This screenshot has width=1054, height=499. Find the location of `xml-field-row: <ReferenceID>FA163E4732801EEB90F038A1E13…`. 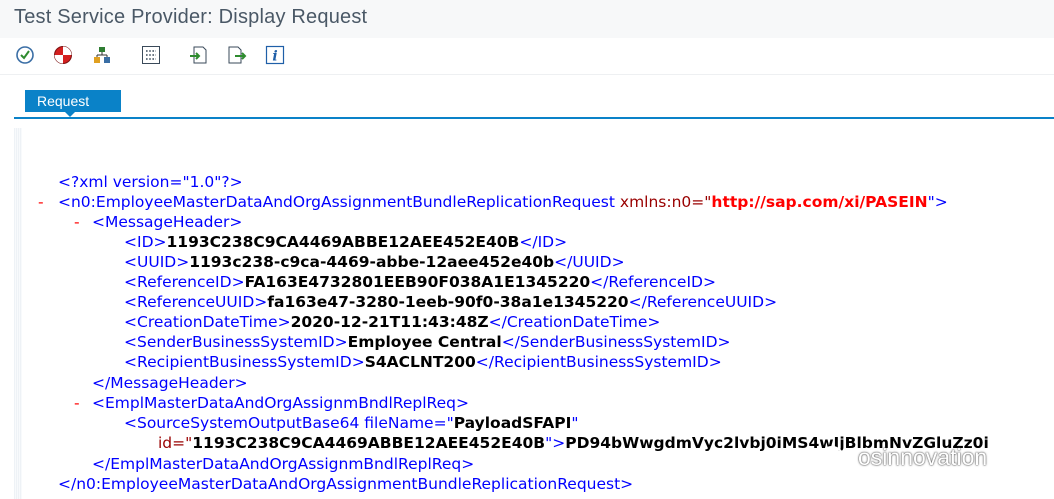

xml-field-row: <ReferenceID>FA163E4732801EEB90F038A1E13… is located at coordinates (420, 282).